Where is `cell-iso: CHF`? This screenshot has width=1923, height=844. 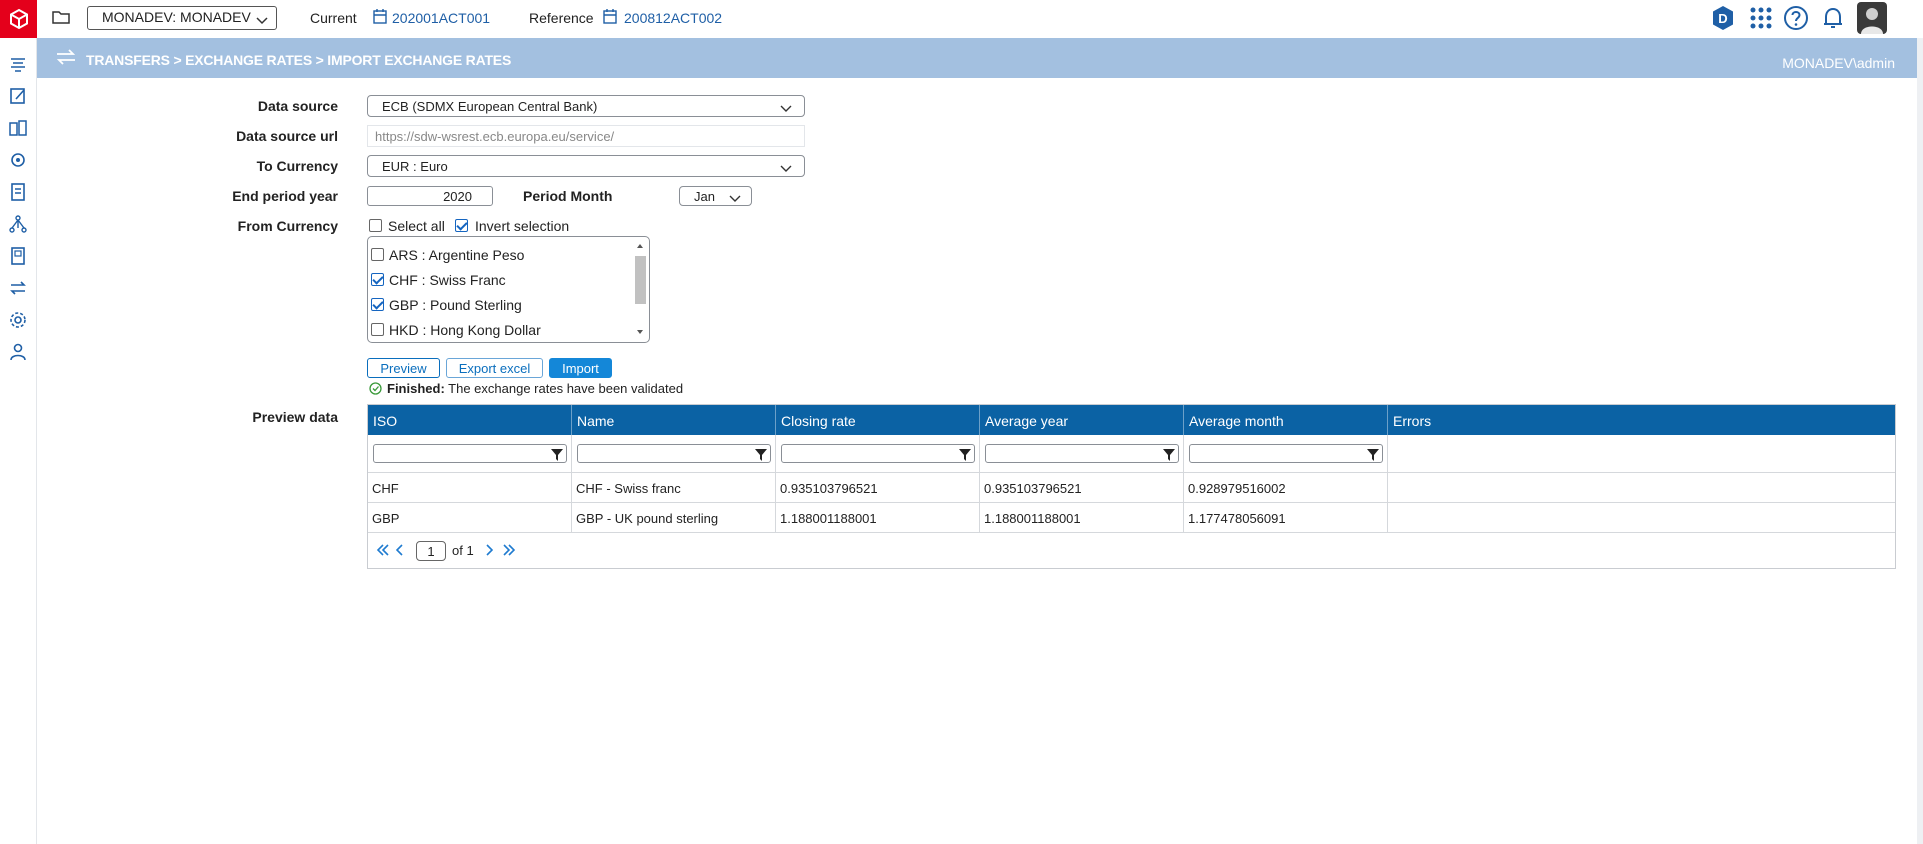
cell-iso: CHF is located at coordinates (470, 488).